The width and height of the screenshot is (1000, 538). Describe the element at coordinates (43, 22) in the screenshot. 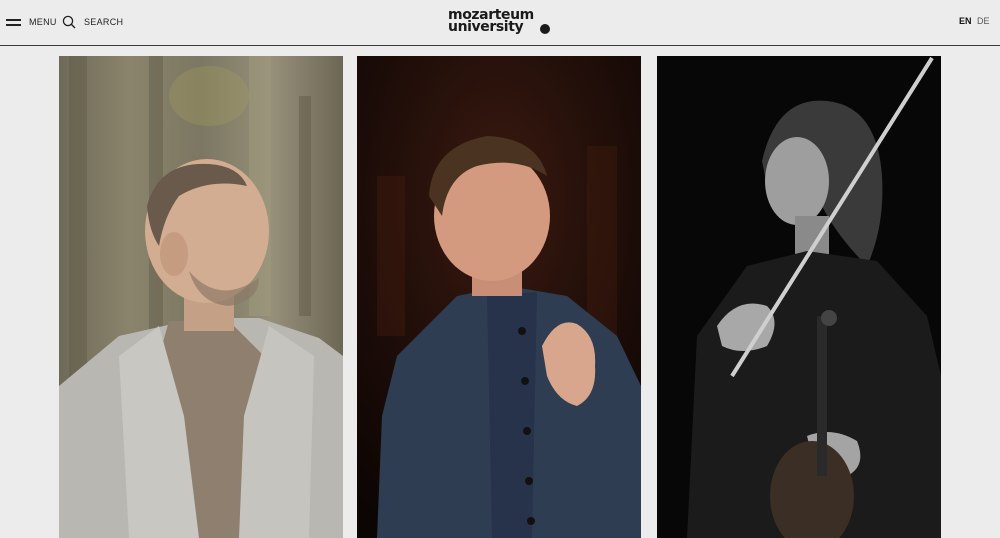

I see `menu-label: MENU` at that location.